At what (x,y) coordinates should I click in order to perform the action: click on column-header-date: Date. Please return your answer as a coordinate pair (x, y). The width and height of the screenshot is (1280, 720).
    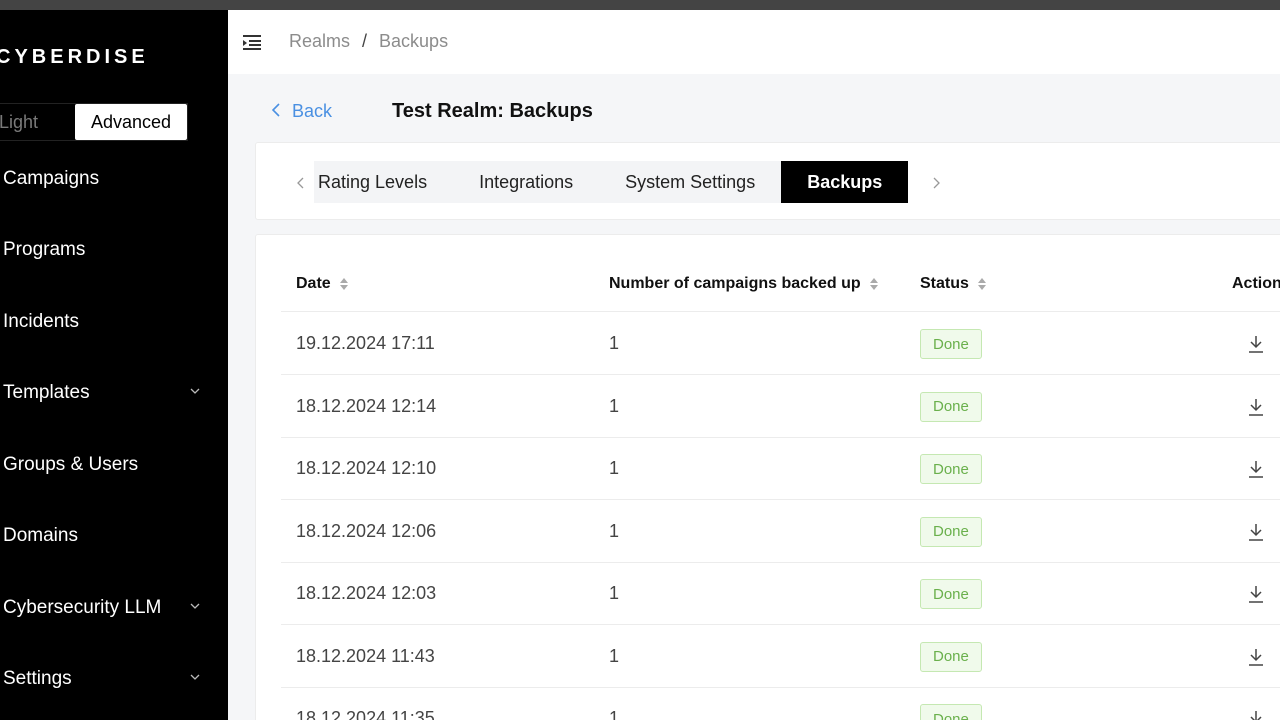
    Looking at the image, I should click on (322, 284).